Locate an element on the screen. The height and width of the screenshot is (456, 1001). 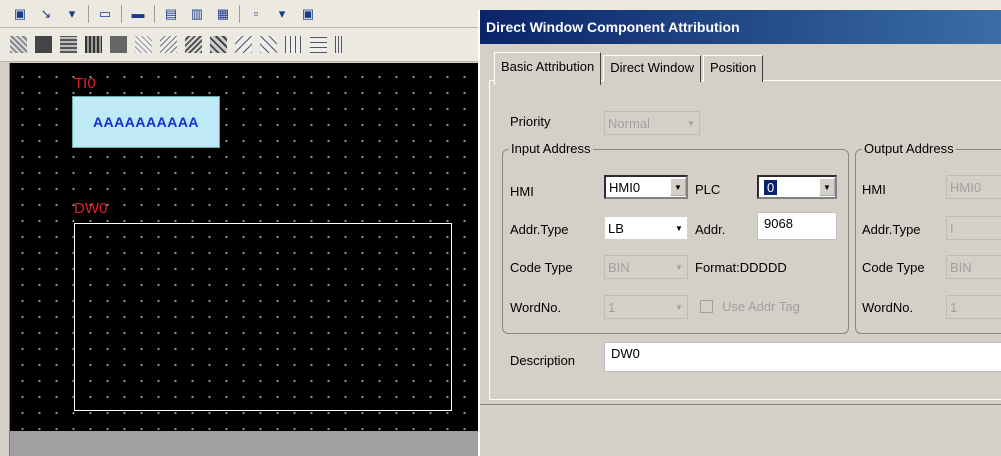
output-code-type-value: BIN is located at coordinates (961, 267).